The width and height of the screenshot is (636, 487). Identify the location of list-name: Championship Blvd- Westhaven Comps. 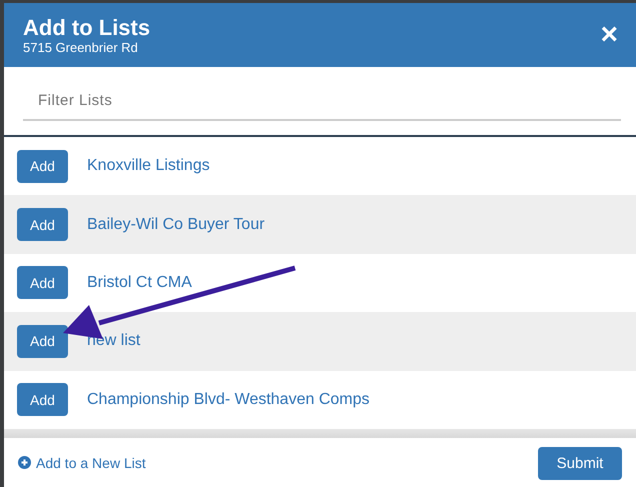
(228, 399).